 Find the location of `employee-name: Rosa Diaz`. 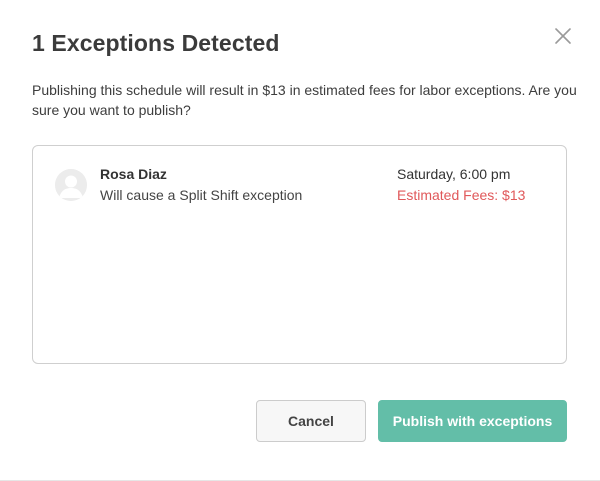

employee-name: Rosa Diaz is located at coordinates (133, 174).